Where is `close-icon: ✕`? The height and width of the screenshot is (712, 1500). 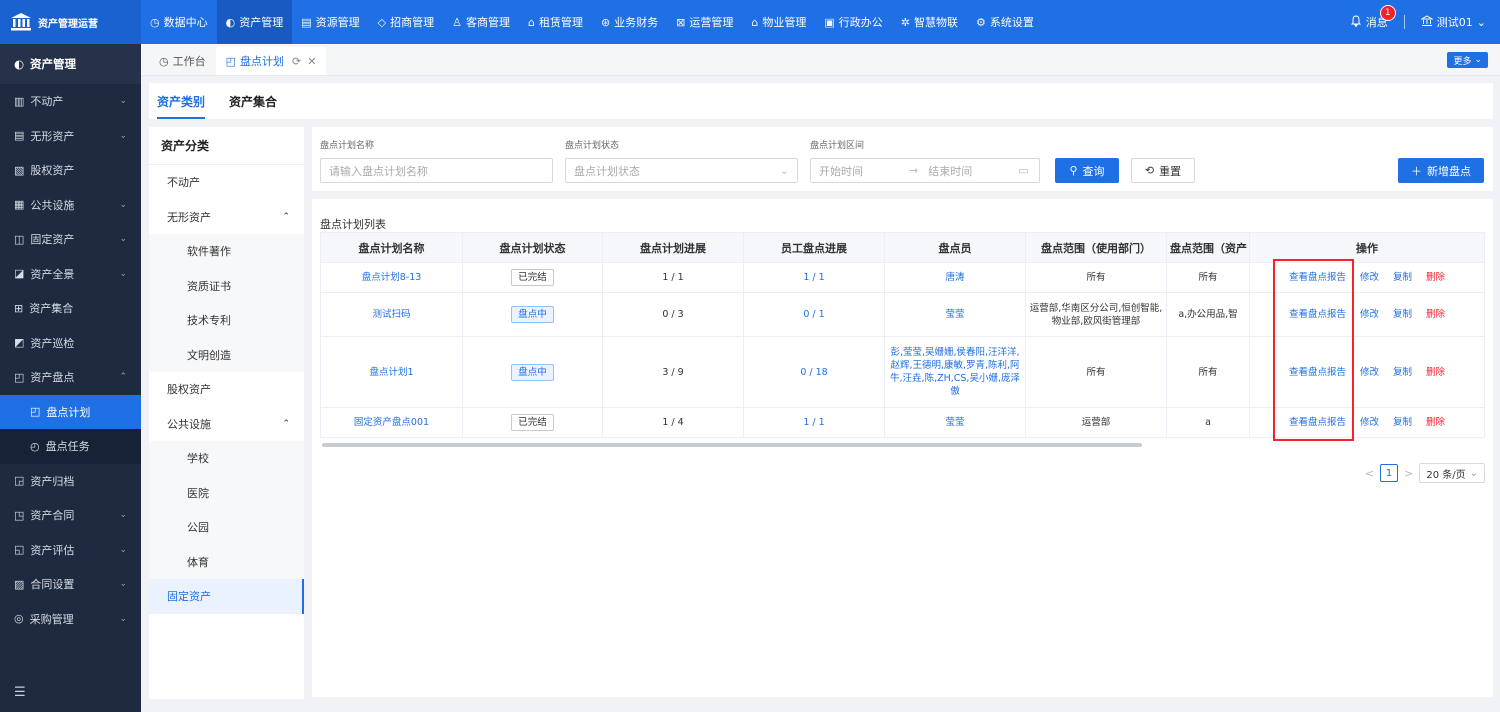
close-icon: ✕ is located at coordinates (311, 61).